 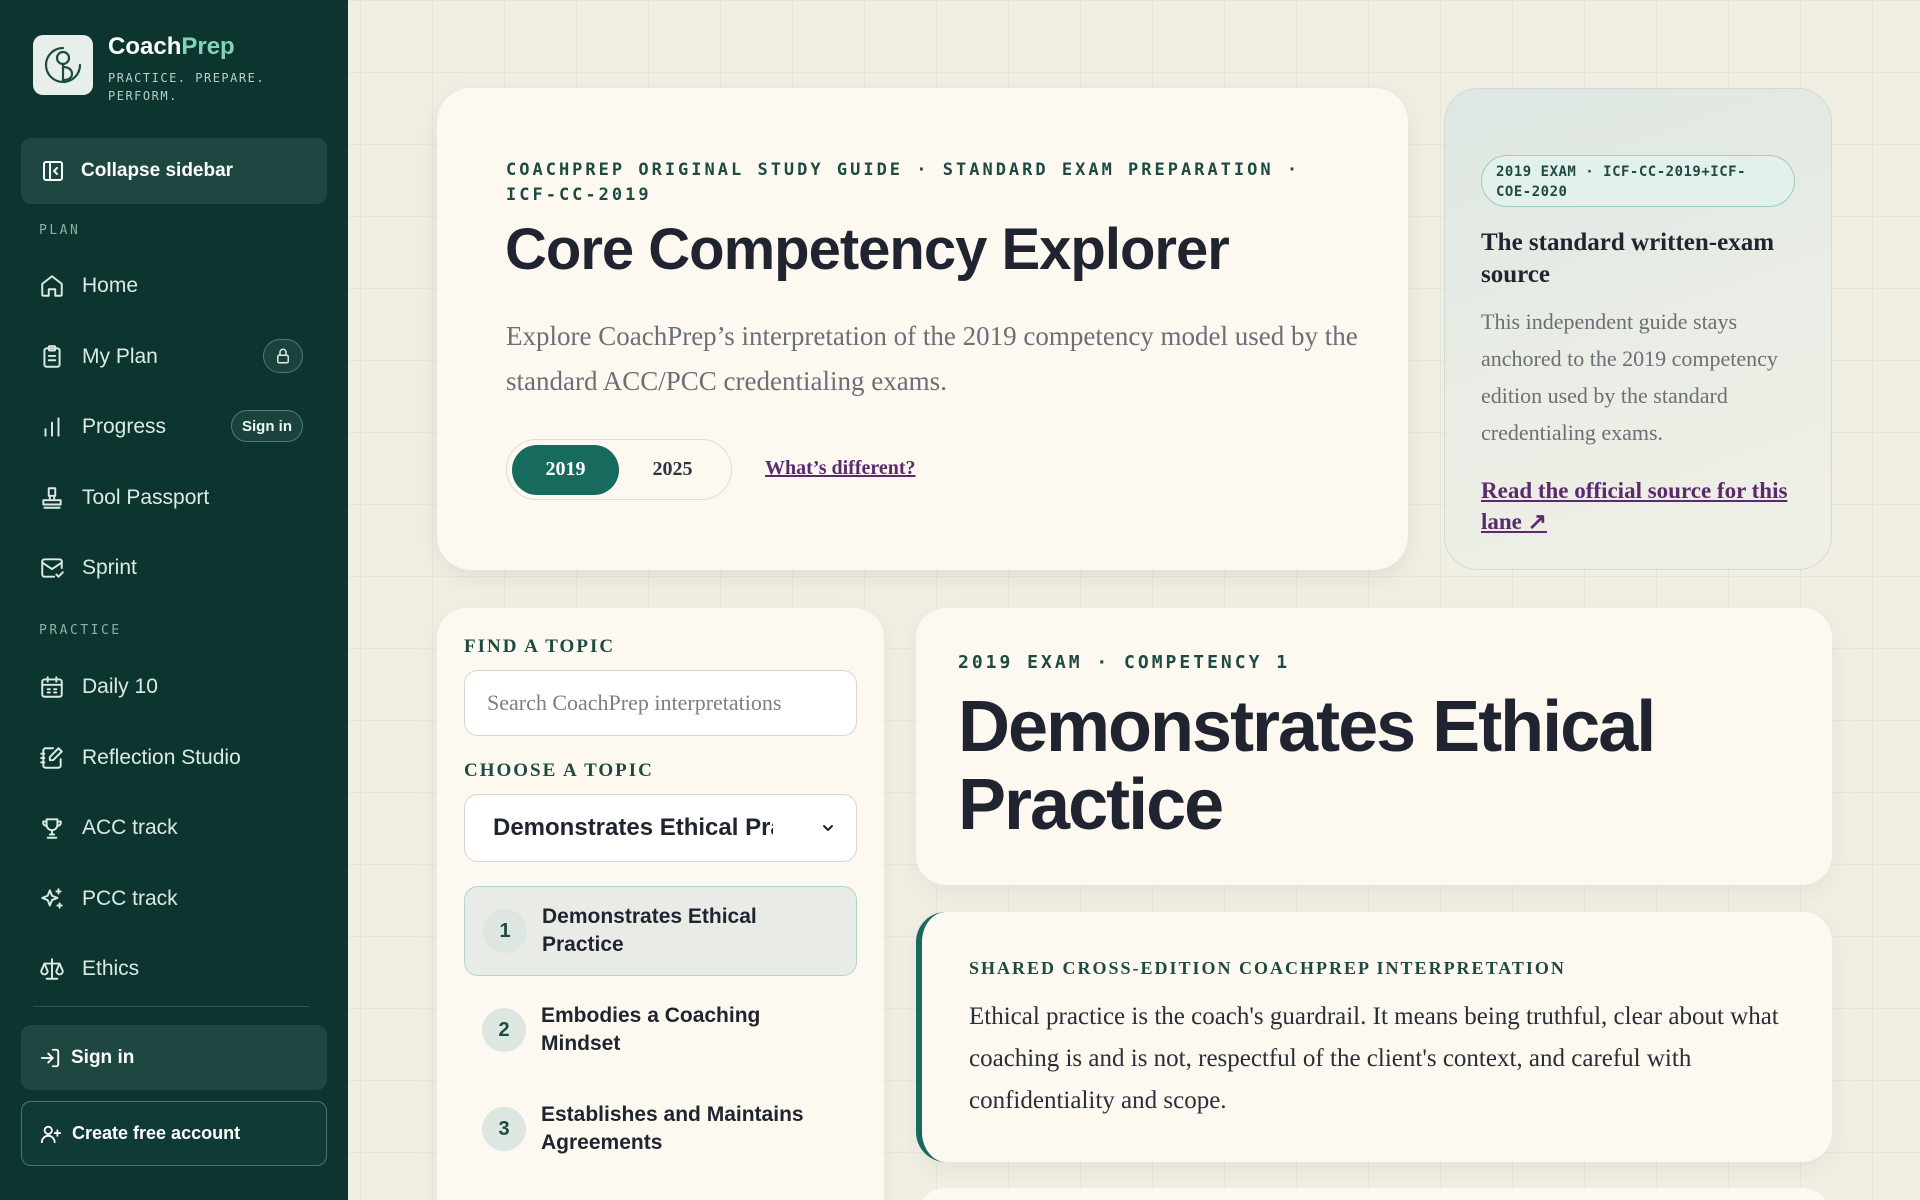 I want to click on competency-title: Demonstrates Ethical Practice, so click(x=1307, y=766).